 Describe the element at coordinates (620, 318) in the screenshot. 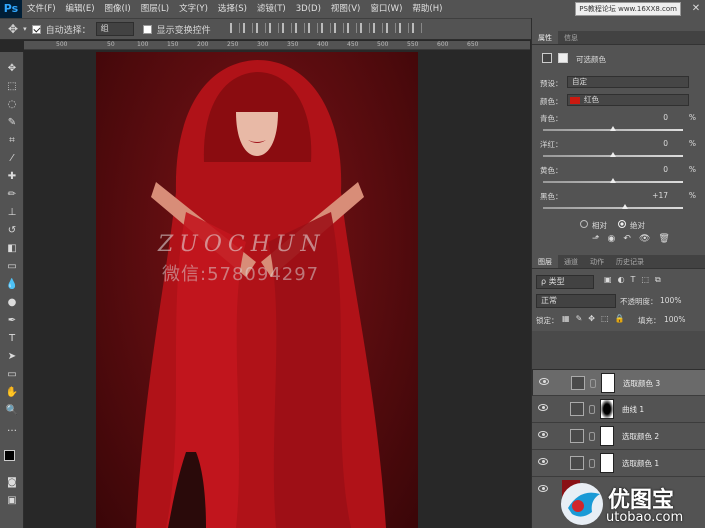

I see `lock-all-icon: 🔒` at that location.